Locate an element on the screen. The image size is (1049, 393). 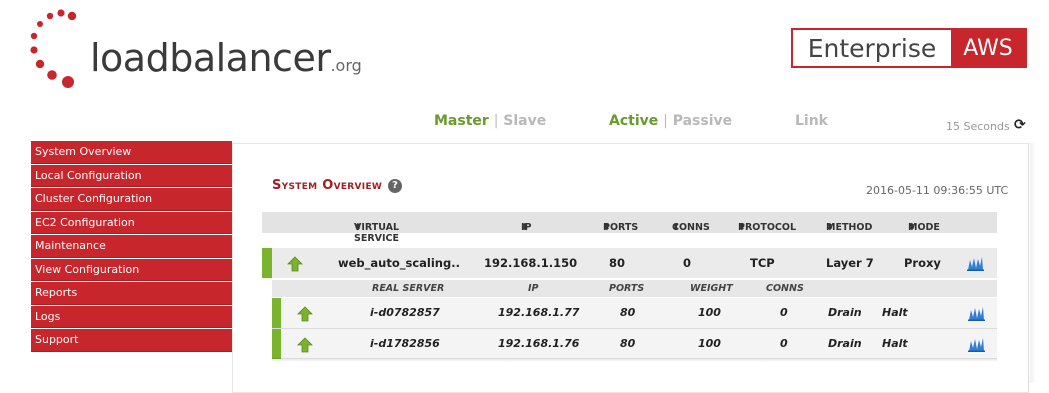
sidebar-item-ec2-configuration: EC2 Configuration is located at coordinates (131, 222).